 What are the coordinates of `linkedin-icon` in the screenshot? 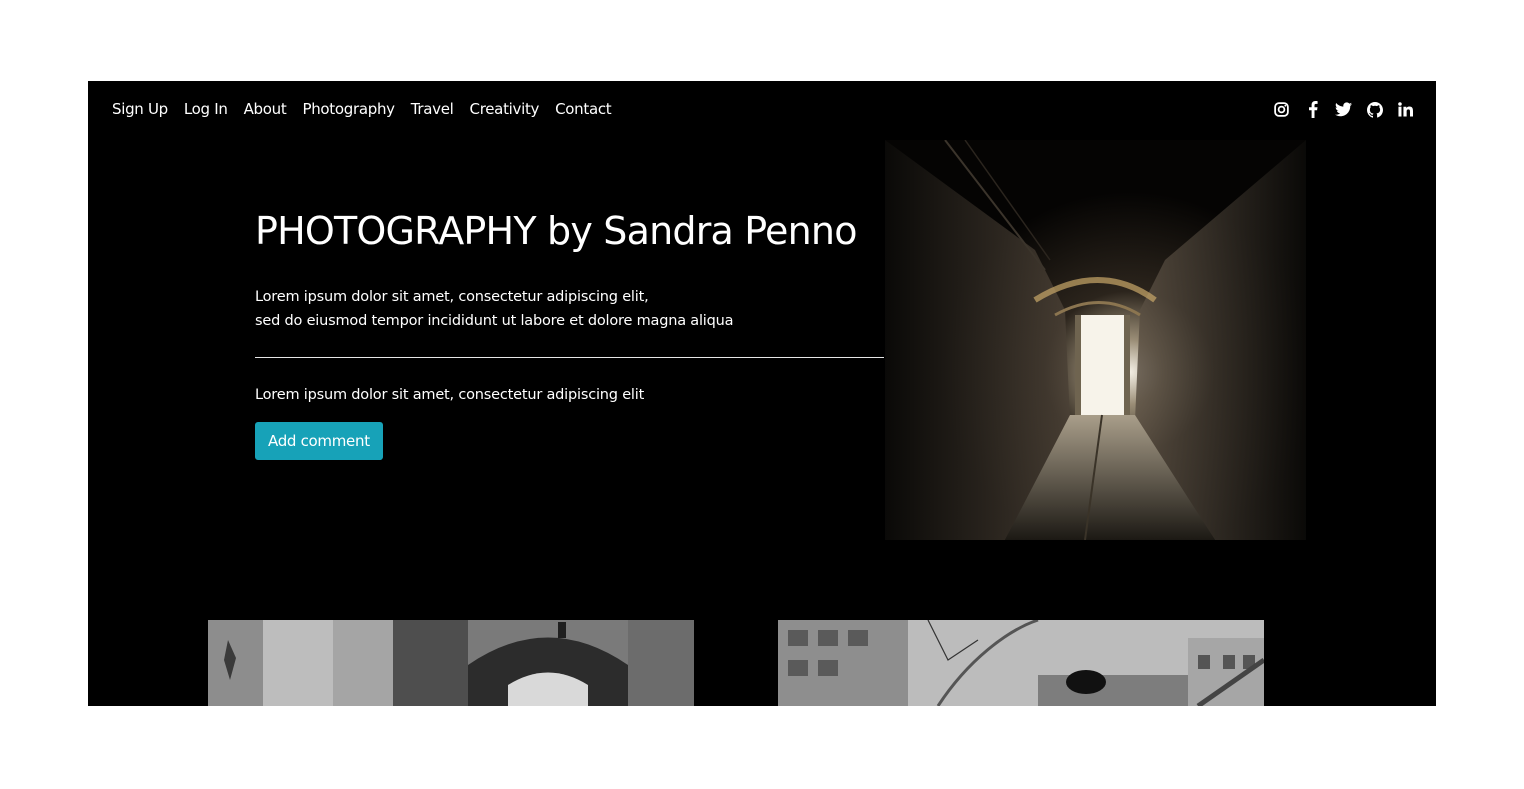 It's located at (1405, 109).